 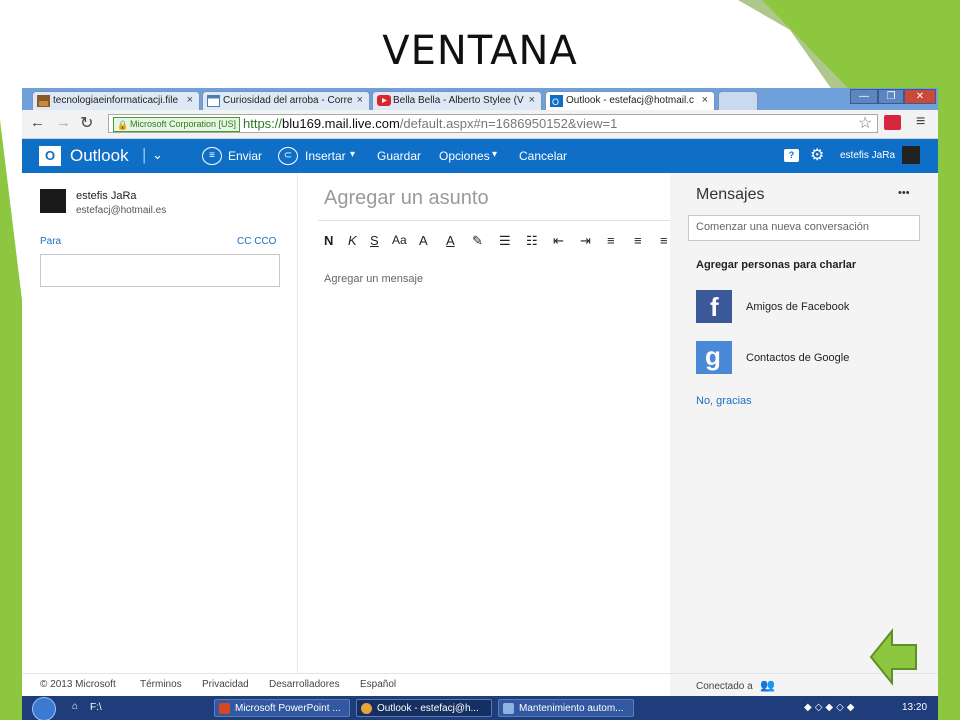 I want to click on clock: 13:20, so click(x=915, y=707).